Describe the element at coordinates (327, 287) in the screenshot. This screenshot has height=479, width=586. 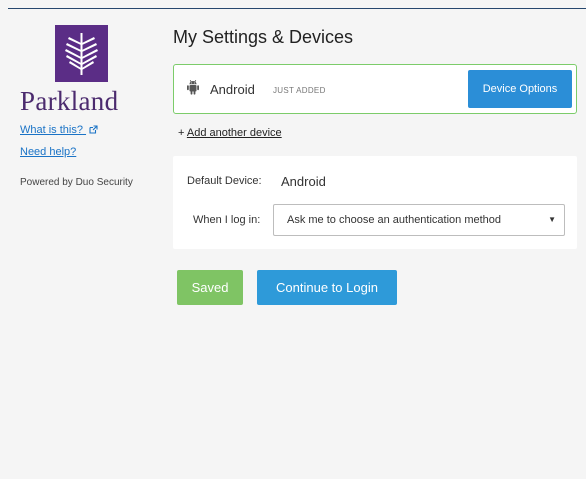
I see `continue-to-login-button: Continue to Login` at that location.